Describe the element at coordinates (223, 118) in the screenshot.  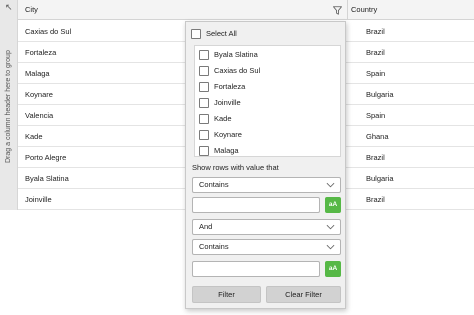
I see `filter-value-label: Kade` at that location.